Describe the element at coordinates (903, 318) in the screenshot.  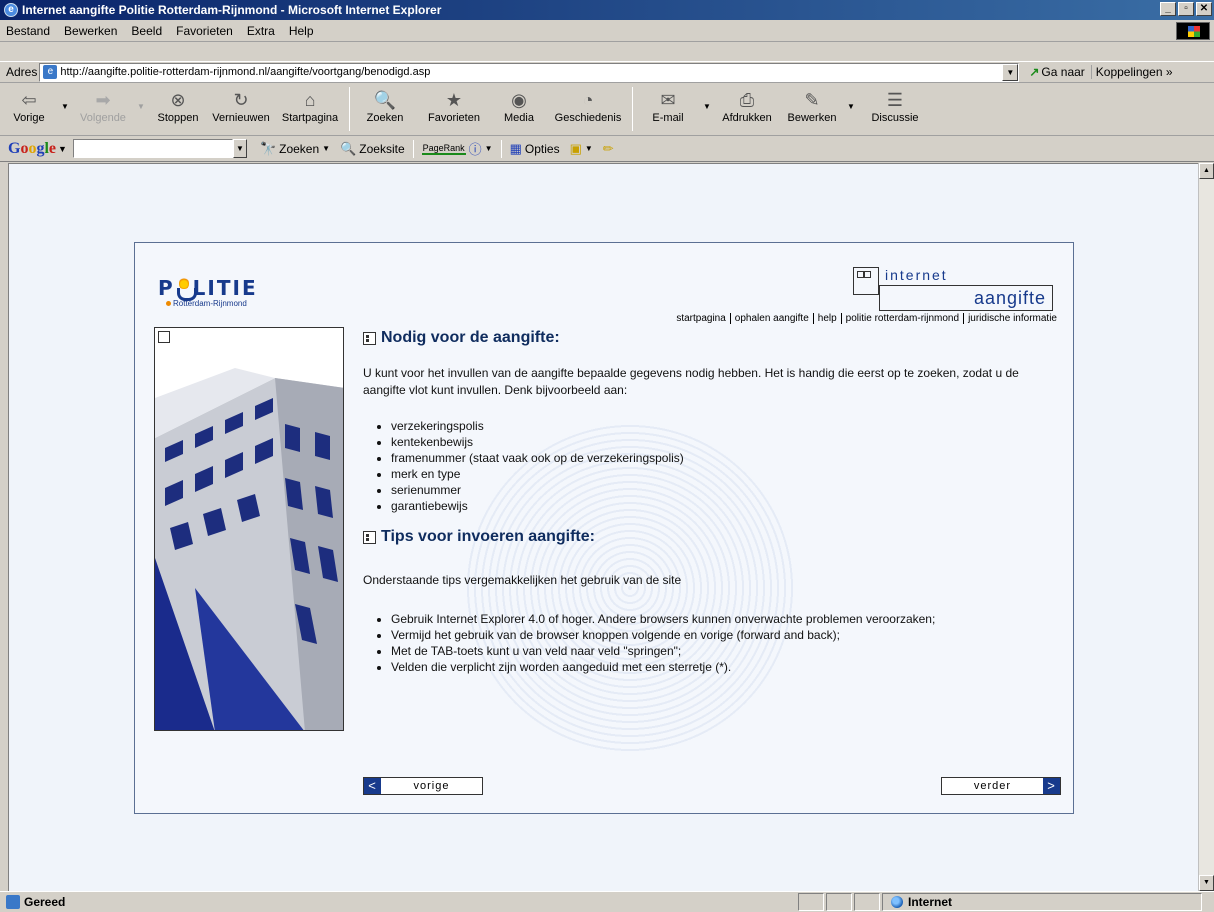
I see `nav-politie-rotterdam-rijnmond: politie rotterdam-rijnmond` at that location.